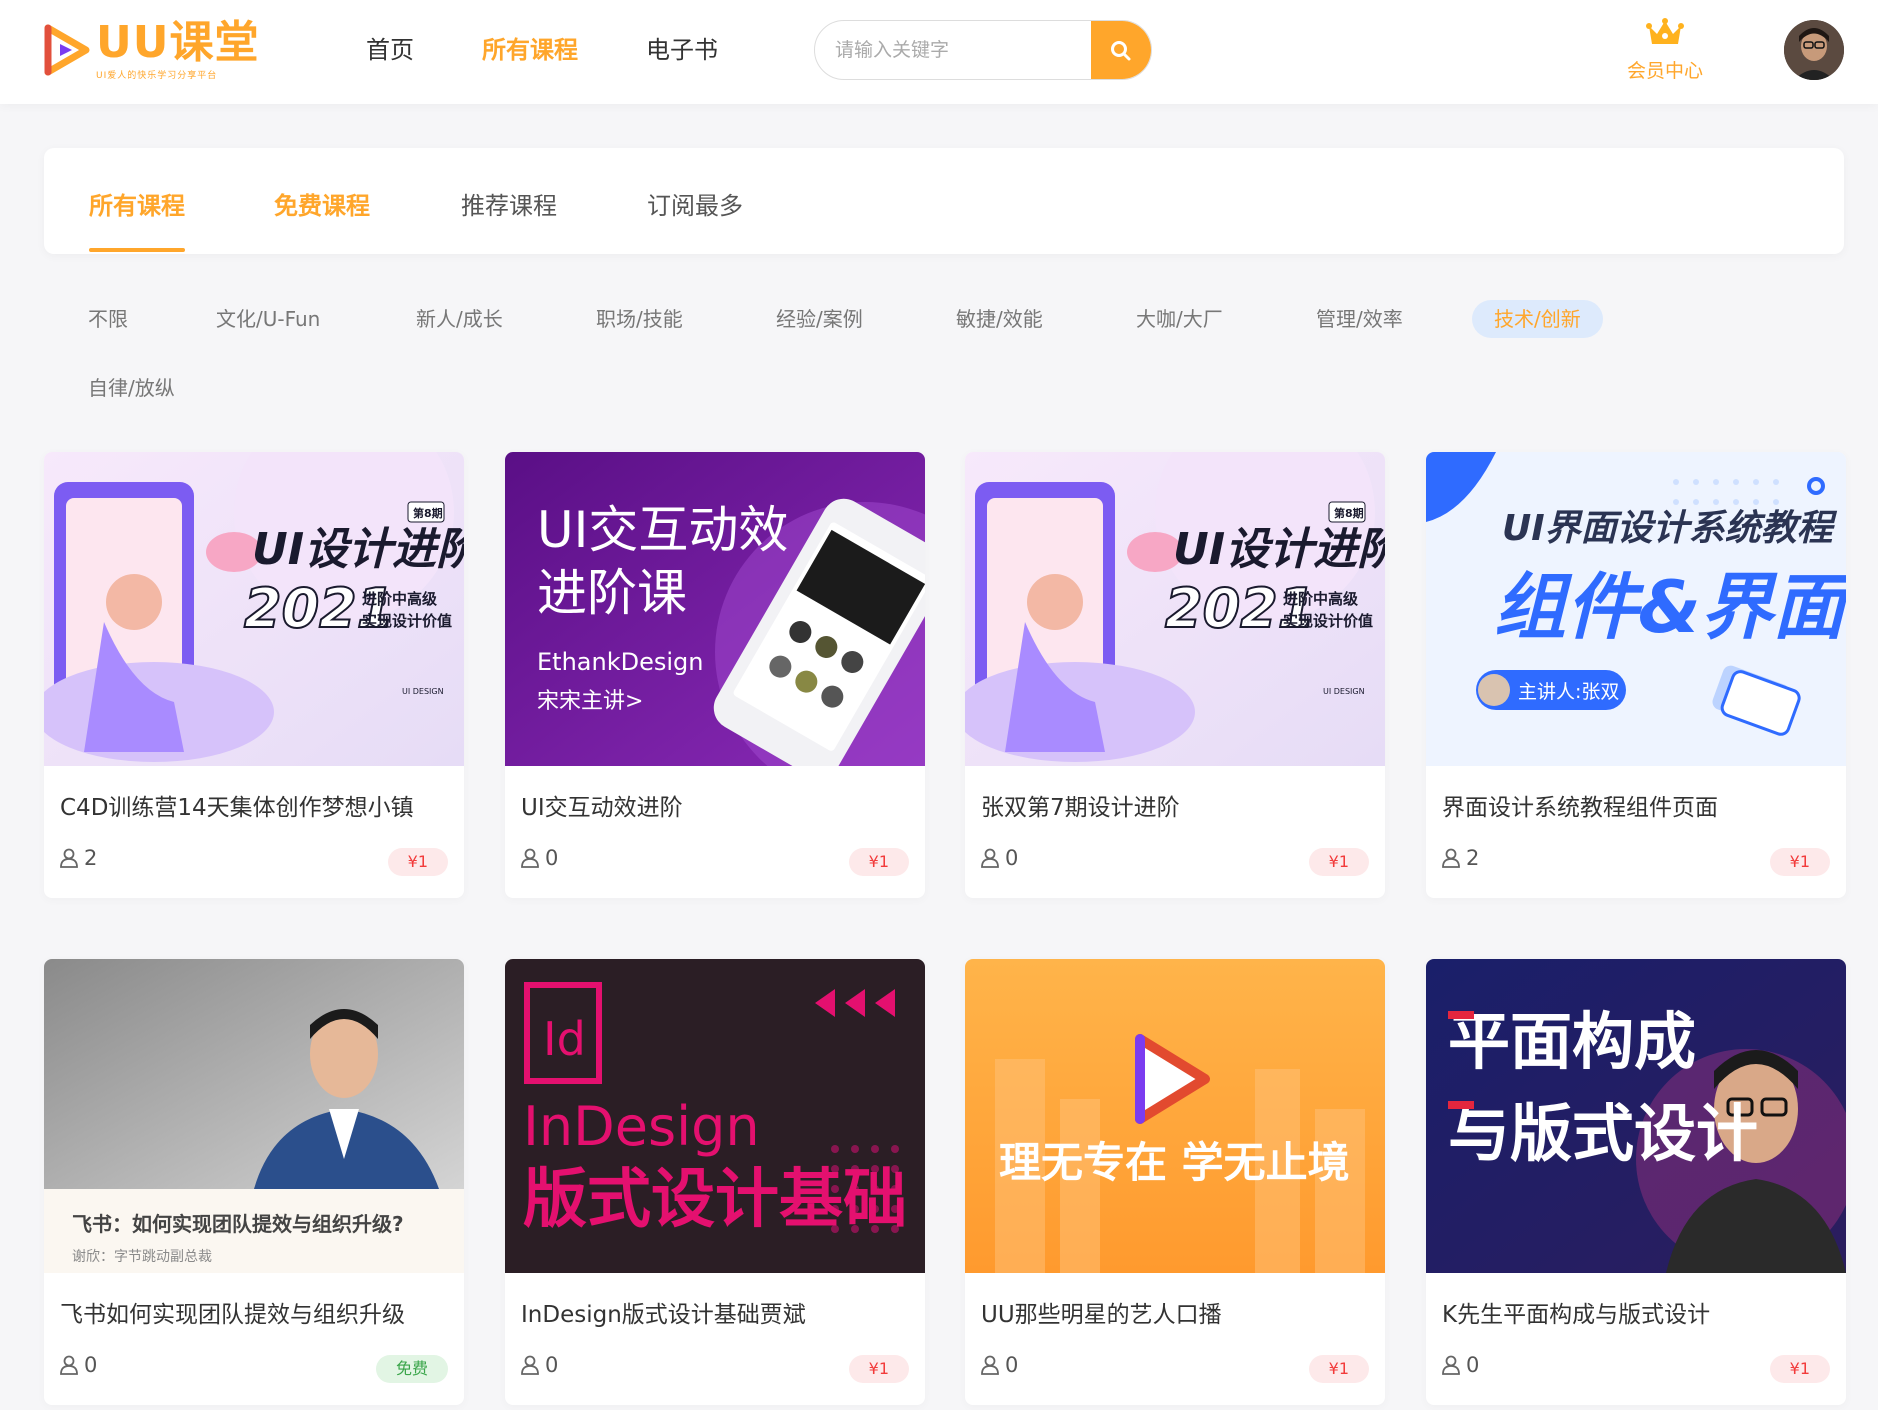 This screenshot has height=1410, width=1878. I want to click on thumb-text: 与版式设计, so click(1603, 1133).